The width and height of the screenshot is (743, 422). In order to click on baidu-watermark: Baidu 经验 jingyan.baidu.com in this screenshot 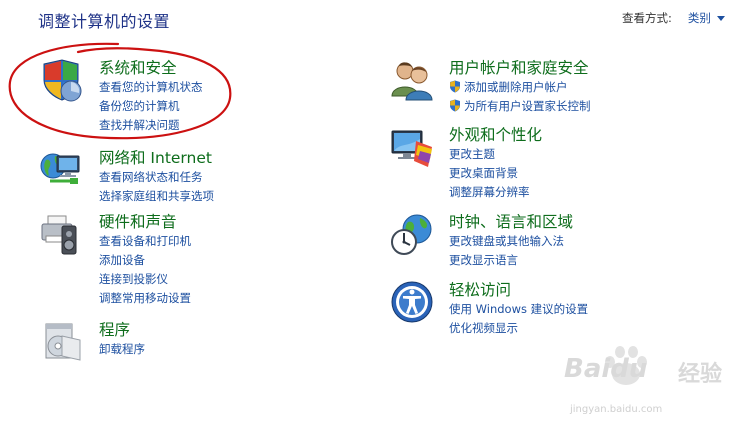, I will do `click(640, 377)`.